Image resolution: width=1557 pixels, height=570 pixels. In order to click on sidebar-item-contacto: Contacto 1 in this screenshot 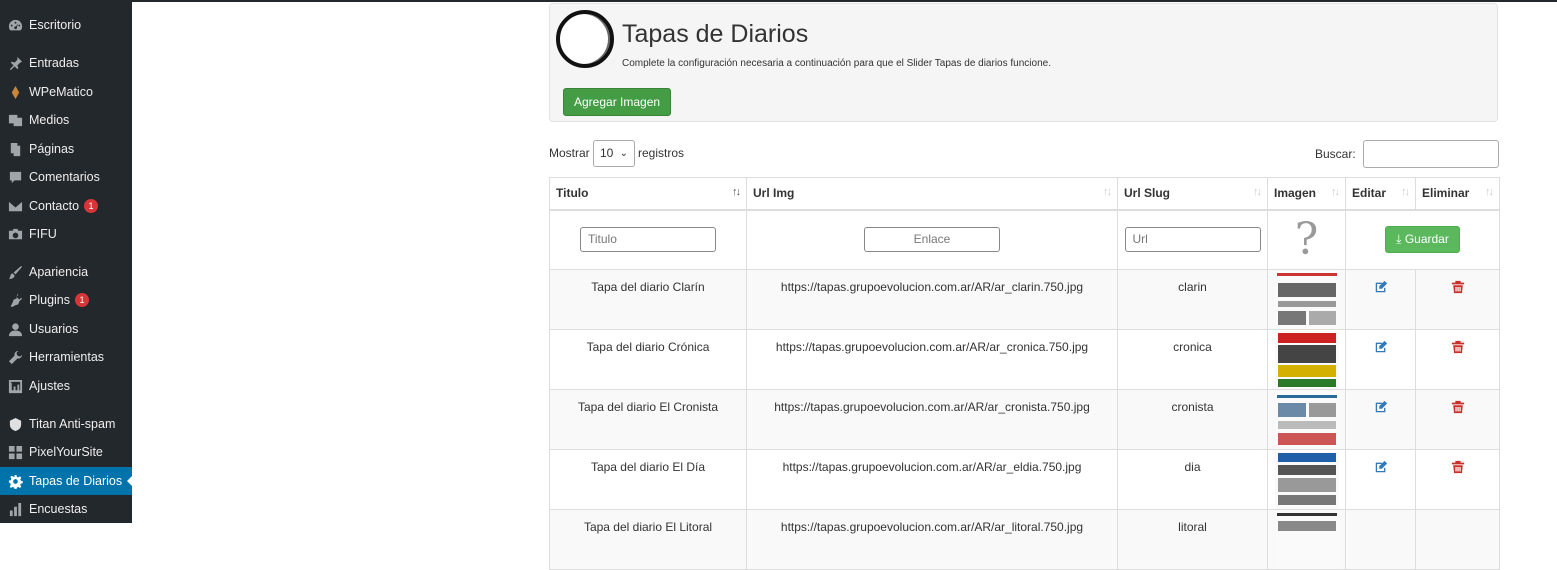, I will do `click(66, 206)`.